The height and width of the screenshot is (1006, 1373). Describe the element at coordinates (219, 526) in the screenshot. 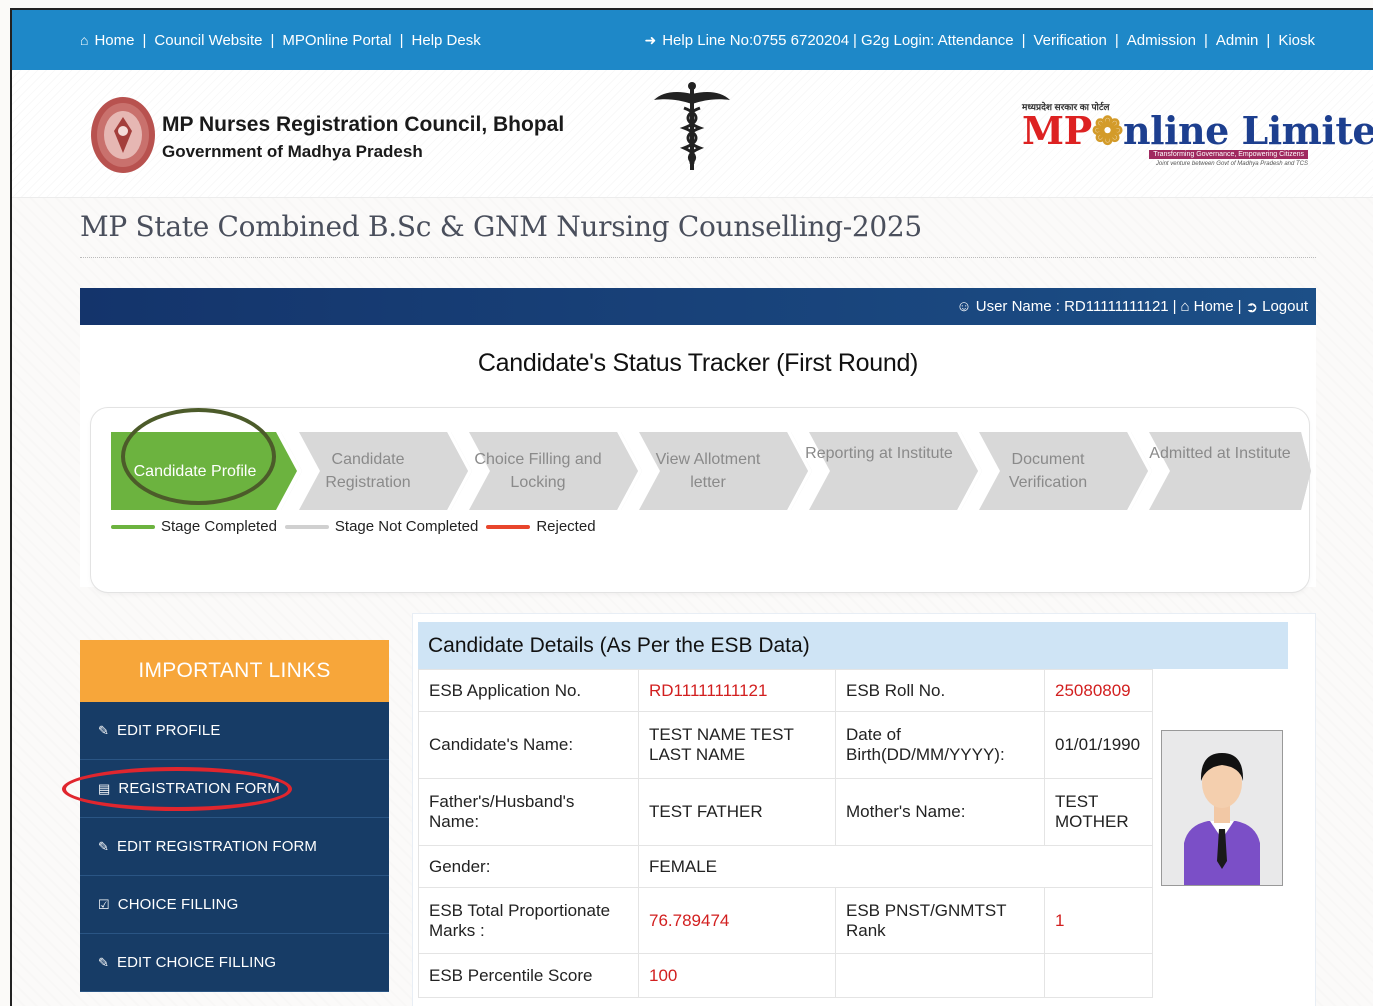

I see `legend-completed-label: Stage Completed` at that location.